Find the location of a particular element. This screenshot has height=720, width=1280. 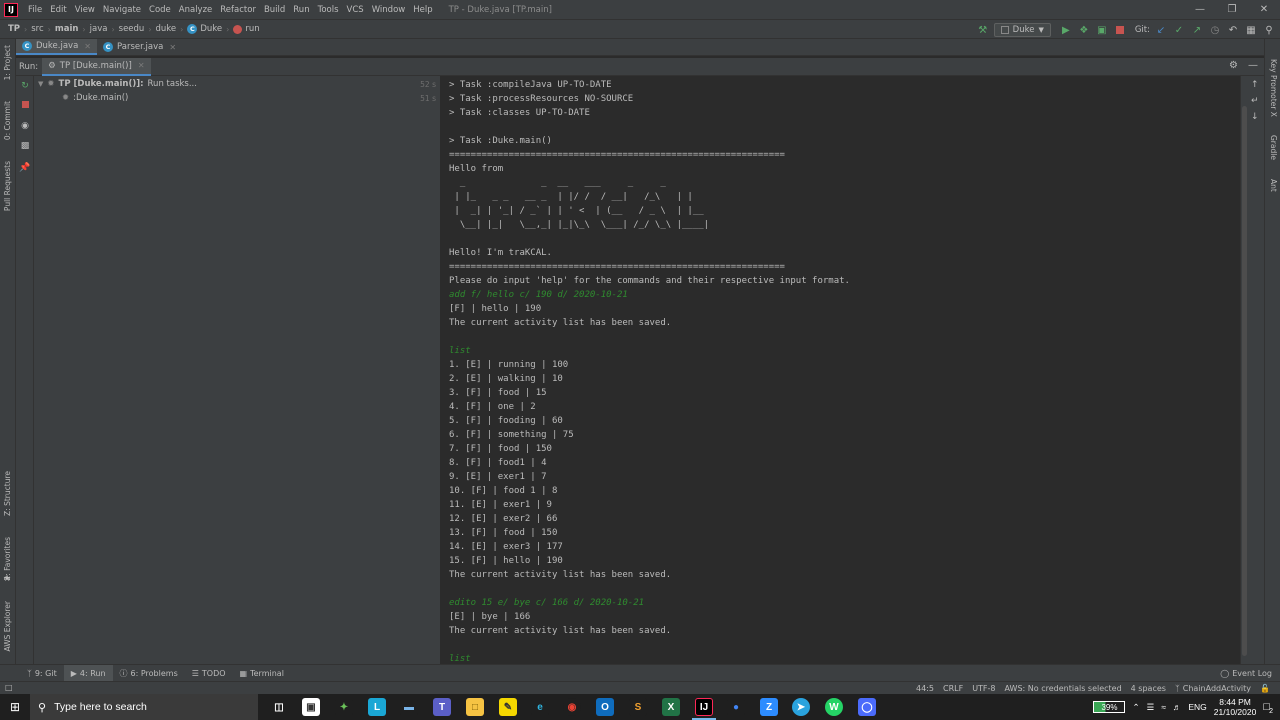

run-config-selector: Duke ▼ is located at coordinates (1022, 30).